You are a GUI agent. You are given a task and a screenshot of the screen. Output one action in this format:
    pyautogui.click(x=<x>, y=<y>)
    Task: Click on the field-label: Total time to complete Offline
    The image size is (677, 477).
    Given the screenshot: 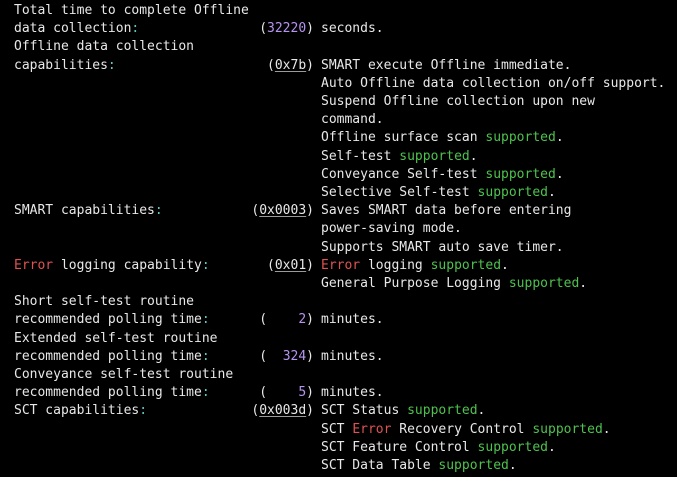 What is the action you would take?
    pyautogui.click(x=131, y=11)
    